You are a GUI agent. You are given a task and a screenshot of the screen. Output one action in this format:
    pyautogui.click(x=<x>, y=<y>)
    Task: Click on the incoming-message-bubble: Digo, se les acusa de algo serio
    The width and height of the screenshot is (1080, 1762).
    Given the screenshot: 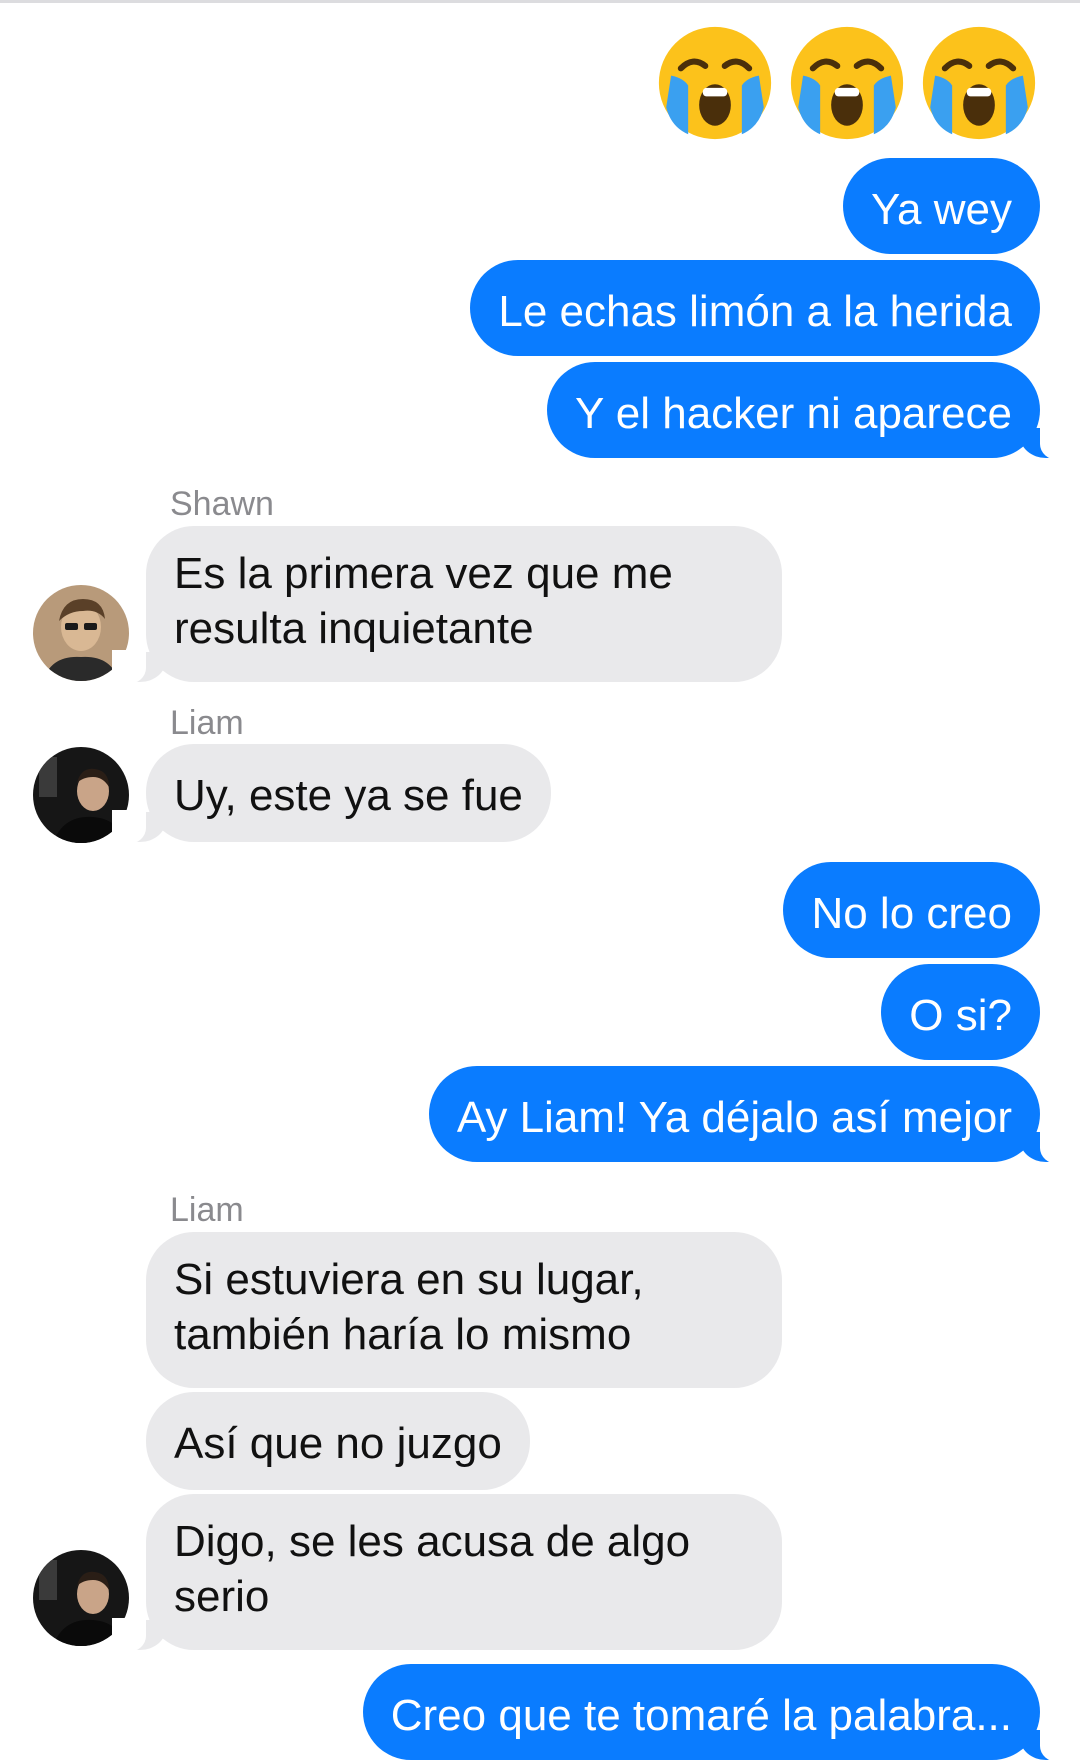 What is the action you would take?
    pyautogui.click(x=447, y=1573)
    